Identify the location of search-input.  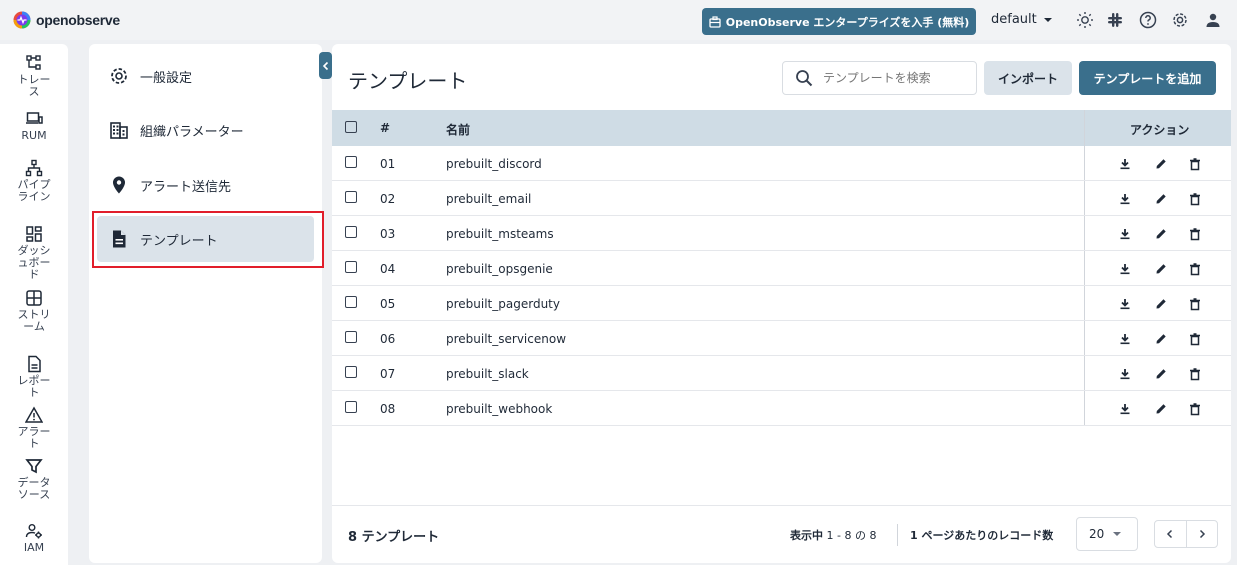
(893, 78).